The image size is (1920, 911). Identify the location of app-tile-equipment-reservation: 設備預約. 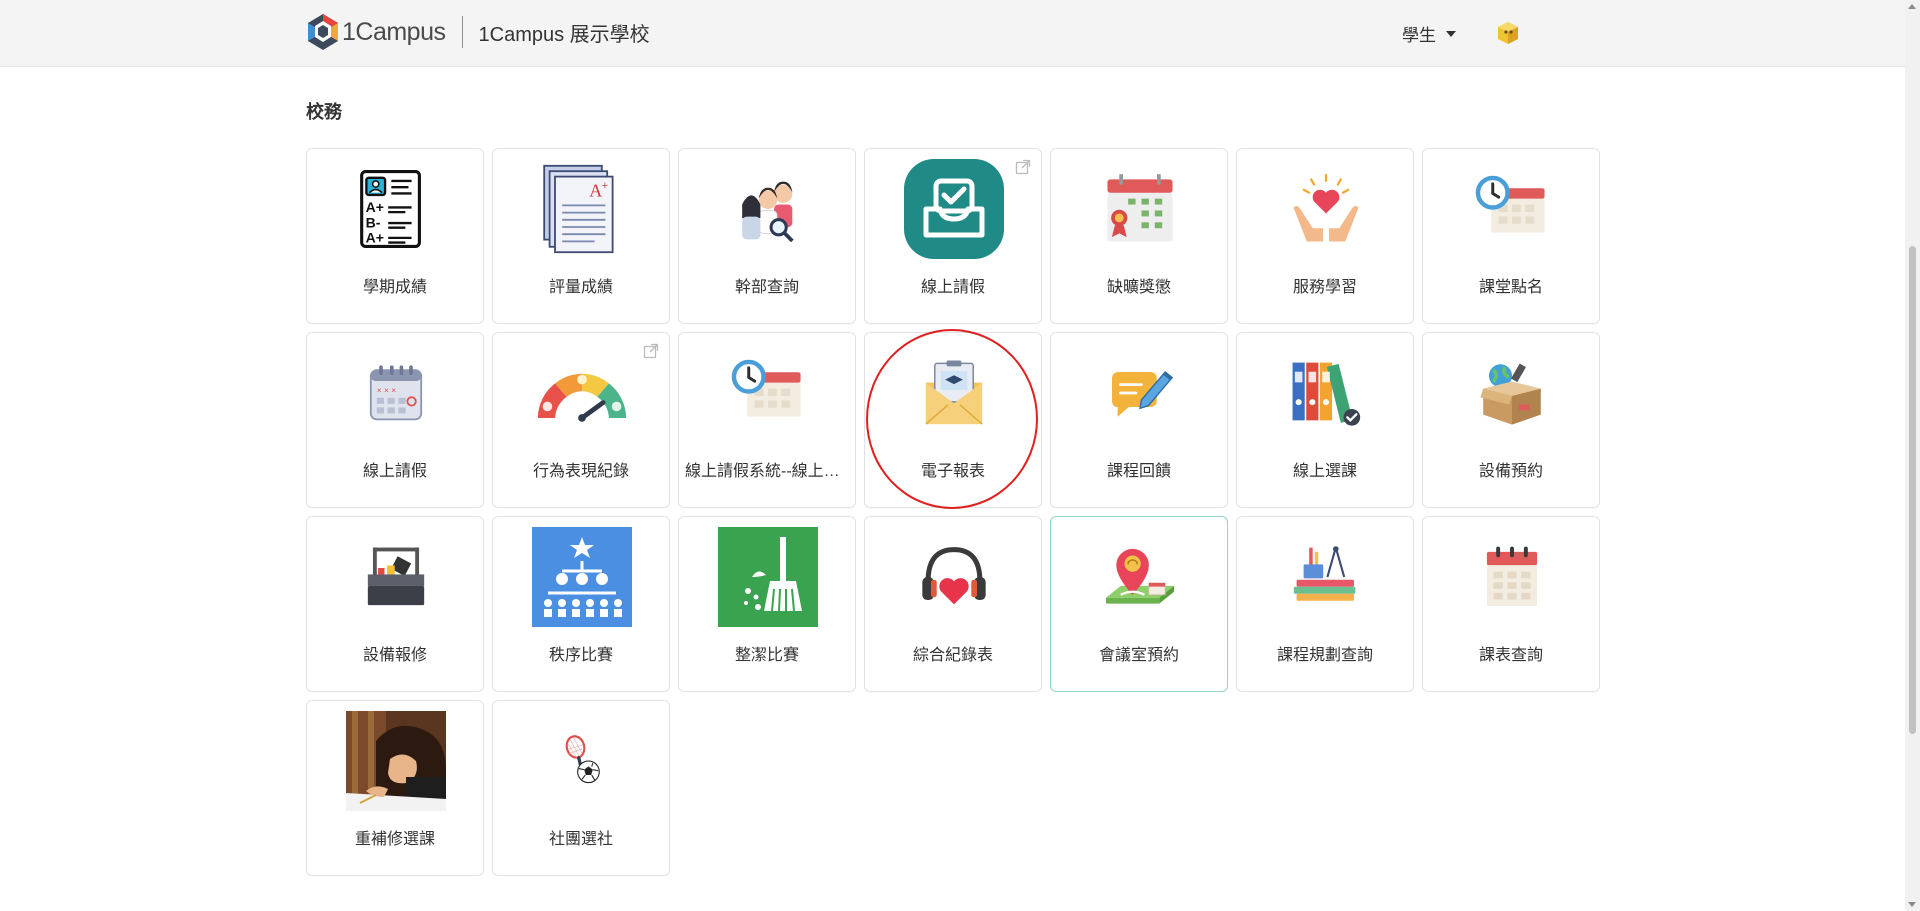
(1511, 420).